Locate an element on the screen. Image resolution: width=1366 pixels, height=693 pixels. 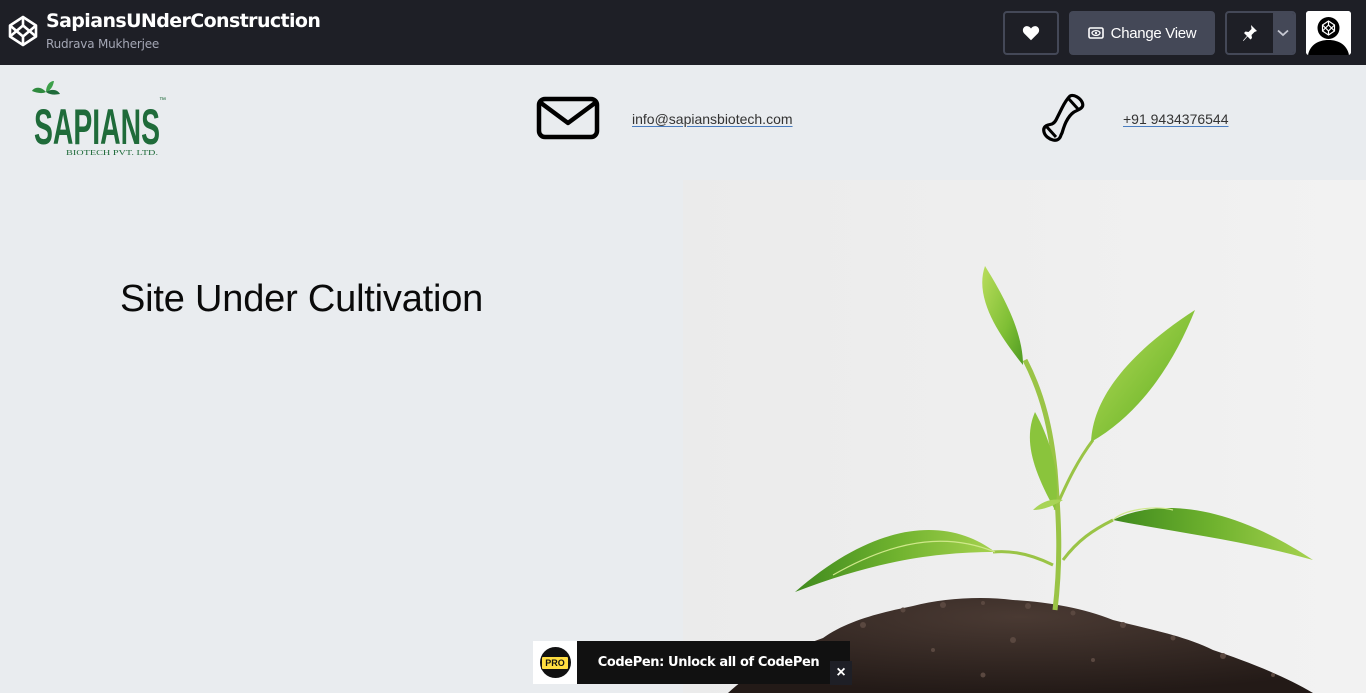
user-avatar is located at coordinates (1328, 33).